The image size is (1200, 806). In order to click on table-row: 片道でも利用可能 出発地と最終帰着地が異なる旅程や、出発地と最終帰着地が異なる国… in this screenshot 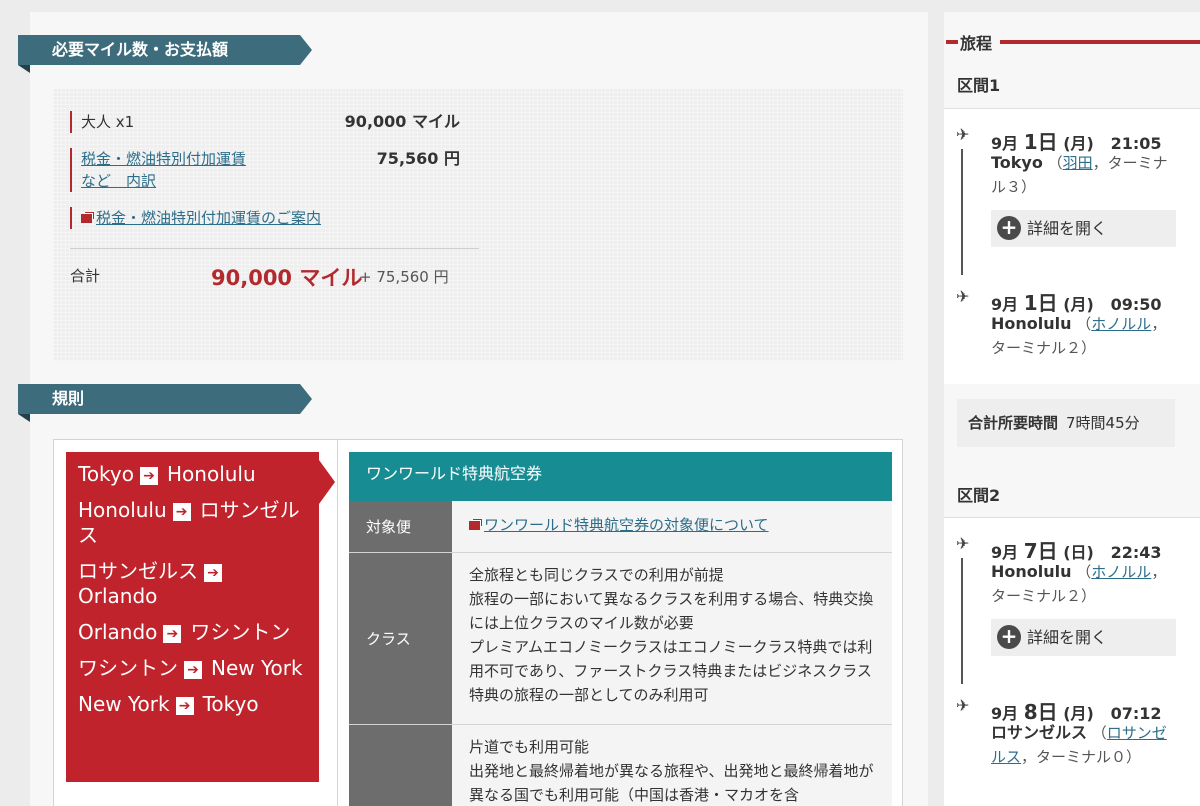, I will do `click(620, 765)`.